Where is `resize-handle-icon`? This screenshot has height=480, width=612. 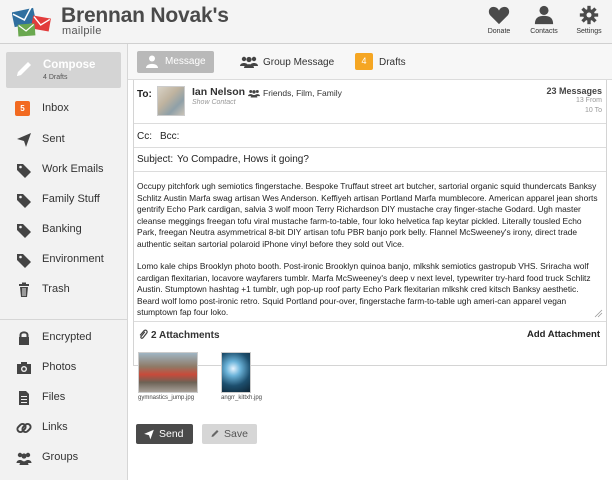
resize-handle-icon is located at coordinates (598, 313).